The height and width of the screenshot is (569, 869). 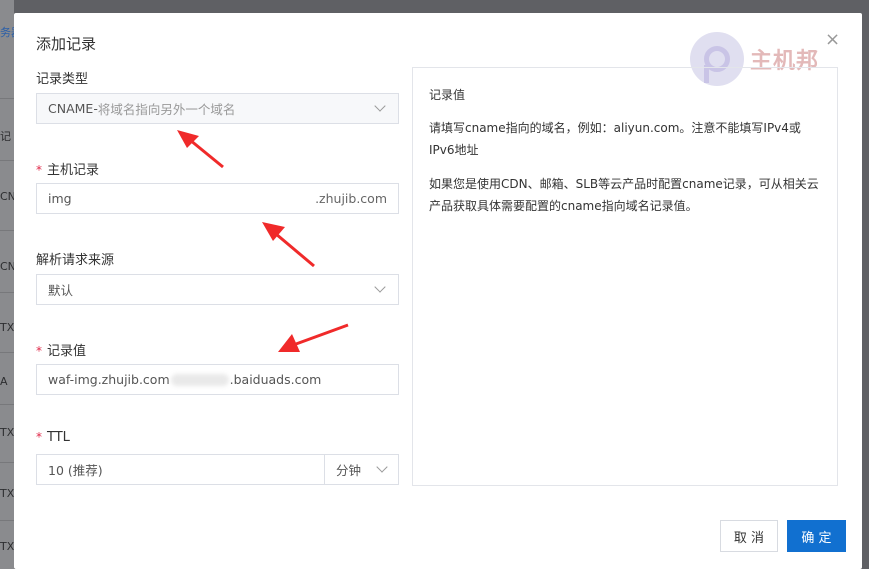 I want to click on record-value-suffix: .baiduads.com, so click(x=275, y=379).